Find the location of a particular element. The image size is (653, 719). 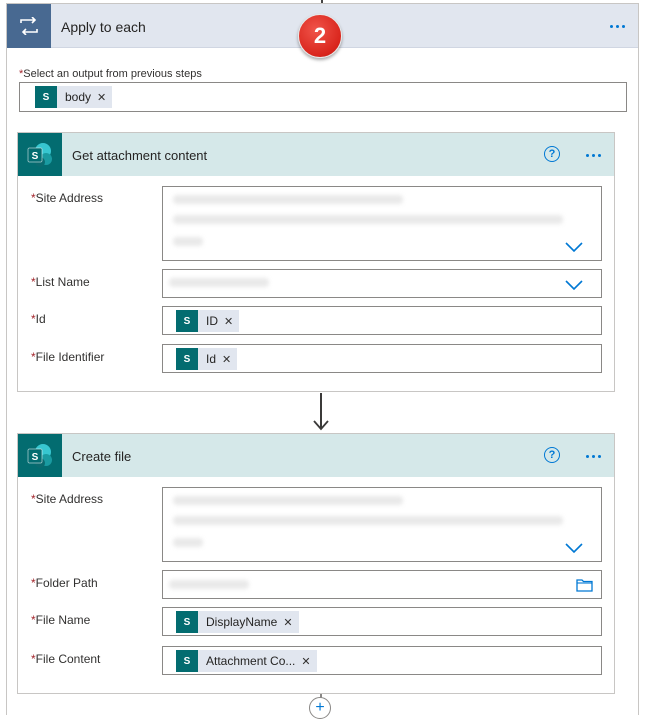

loop-icon is located at coordinates (29, 26).